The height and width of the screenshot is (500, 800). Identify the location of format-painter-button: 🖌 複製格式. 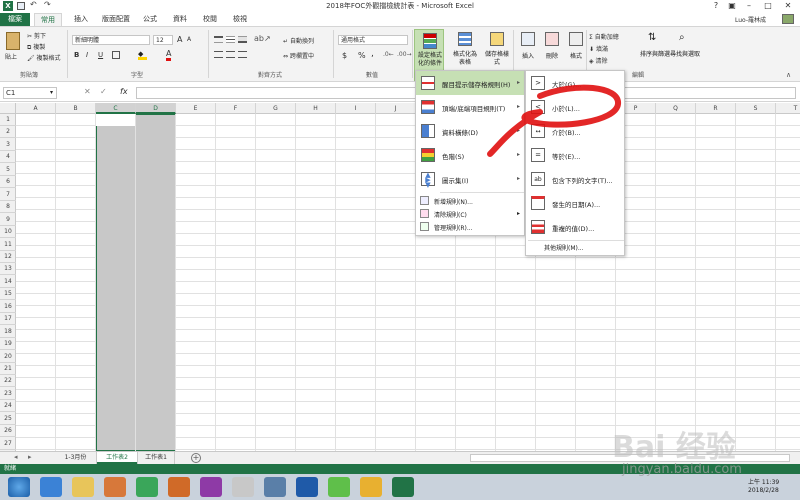
(44, 57).